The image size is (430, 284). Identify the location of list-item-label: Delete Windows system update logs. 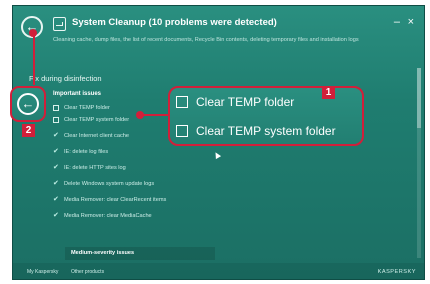
(109, 184).